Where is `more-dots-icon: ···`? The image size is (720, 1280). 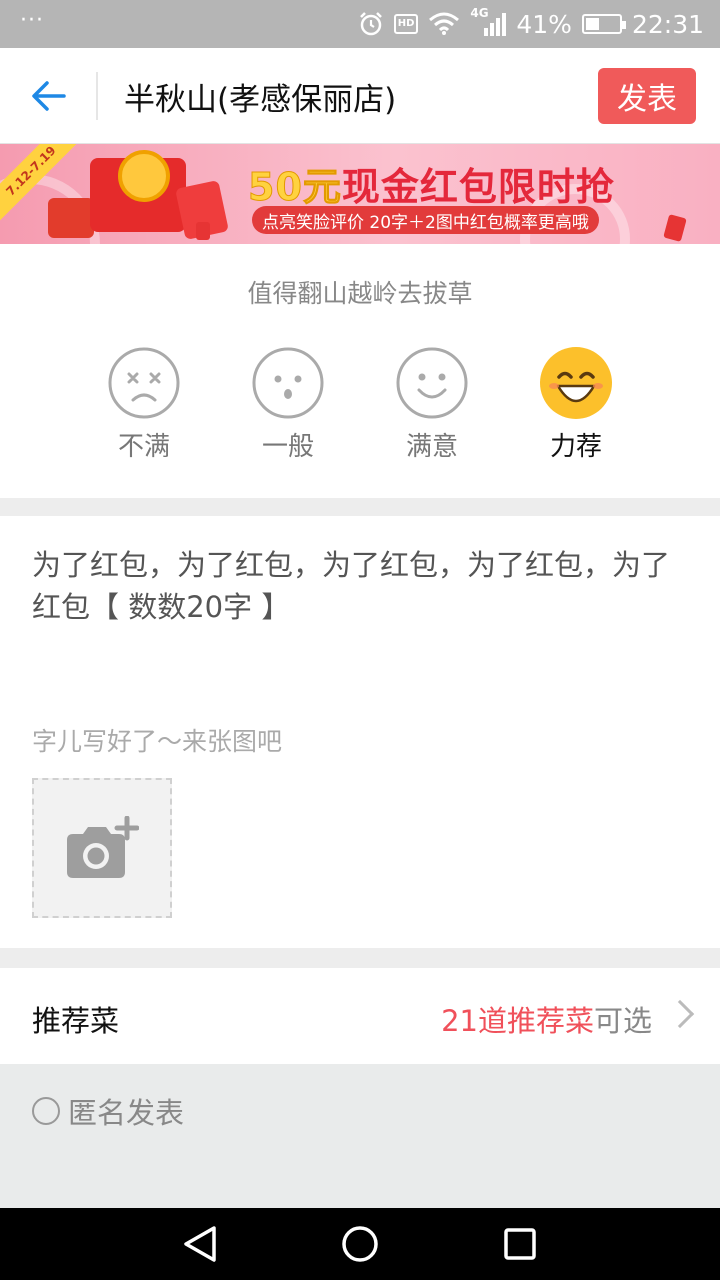 more-dots-icon: ··· is located at coordinates (32, 20).